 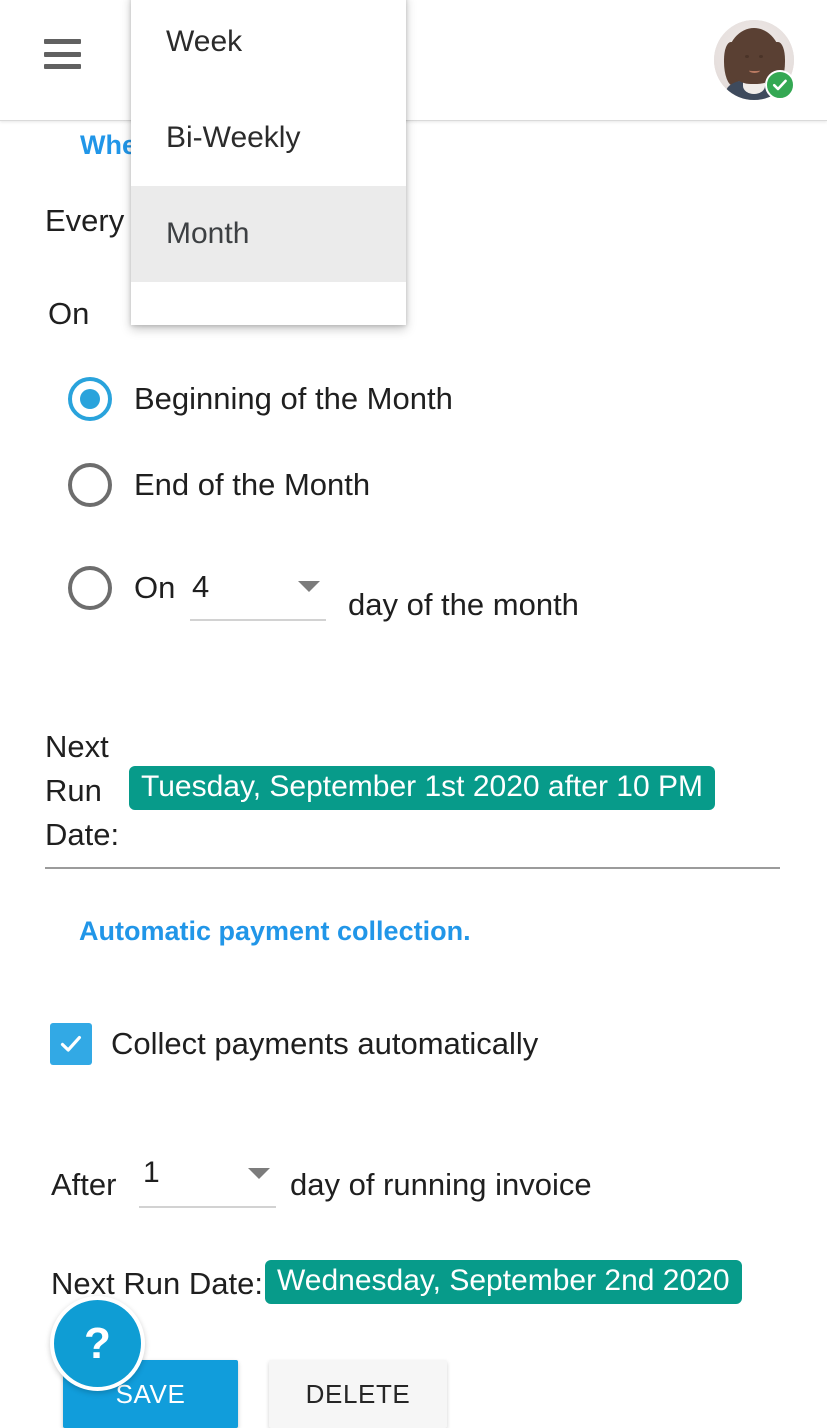 What do you see at coordinates (754, 60) in the screenshot?
I see `avatar` at bounding box center [754, 60].